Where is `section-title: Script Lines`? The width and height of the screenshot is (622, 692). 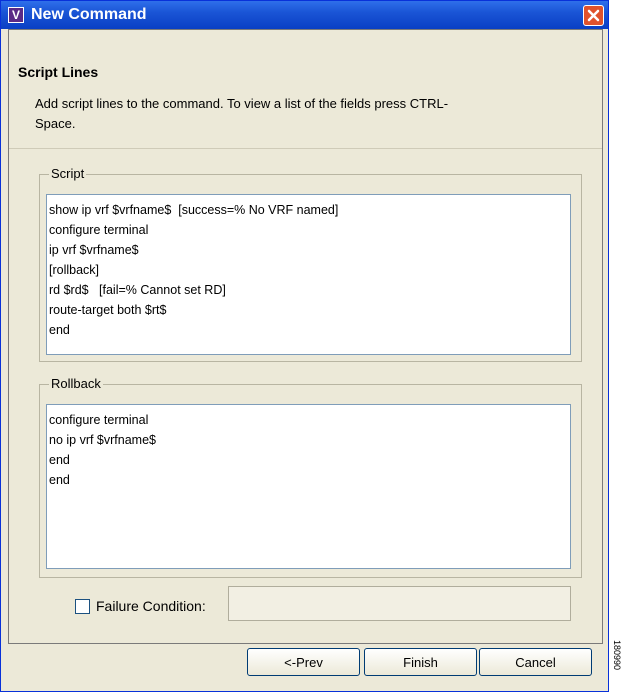
section-title: Script Lines is located at coordinates (58, 72).